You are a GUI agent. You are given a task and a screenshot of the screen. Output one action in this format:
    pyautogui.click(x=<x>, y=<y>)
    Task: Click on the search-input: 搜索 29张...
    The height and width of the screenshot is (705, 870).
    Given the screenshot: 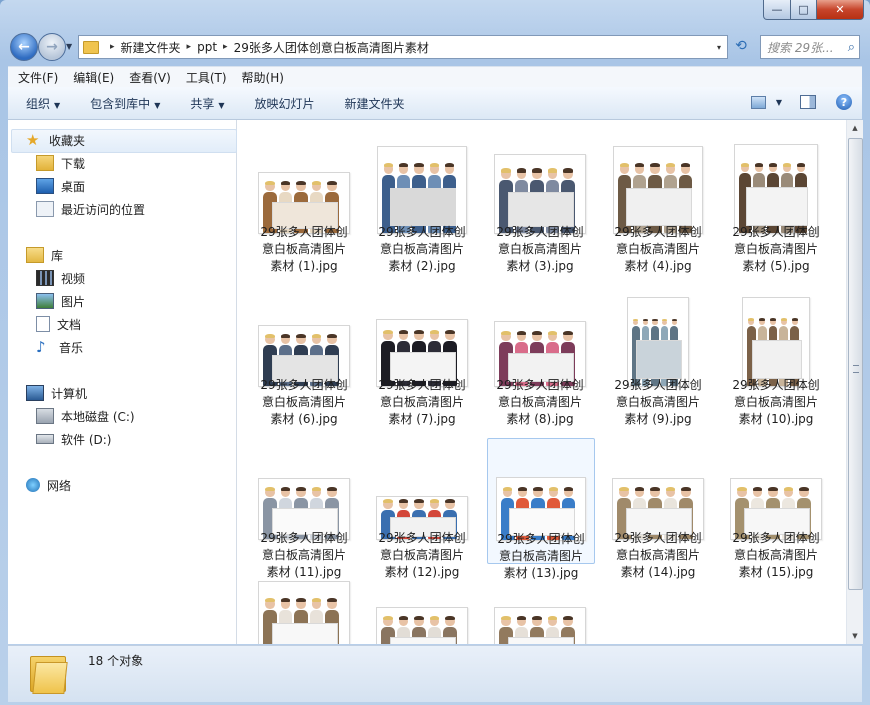 What is the action you would take?
    pyautogui.click(x=807, y=47)
    